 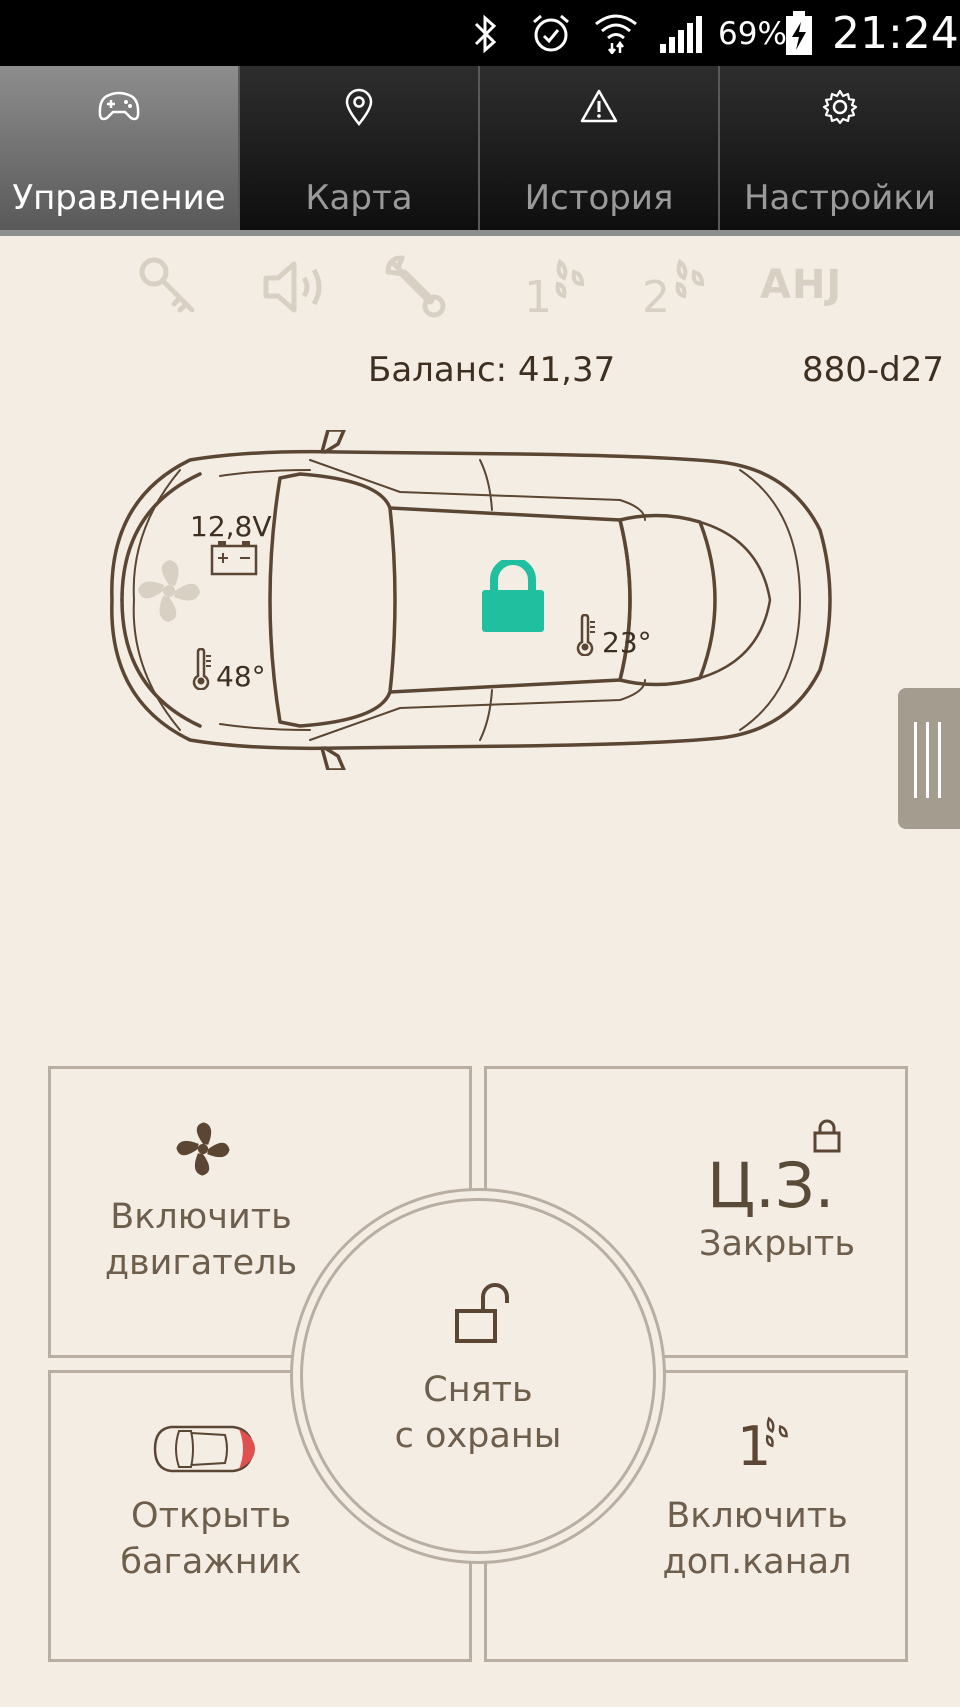 I want to click on disarm-button: Снять с охраны, so click(x=478, y=1376).